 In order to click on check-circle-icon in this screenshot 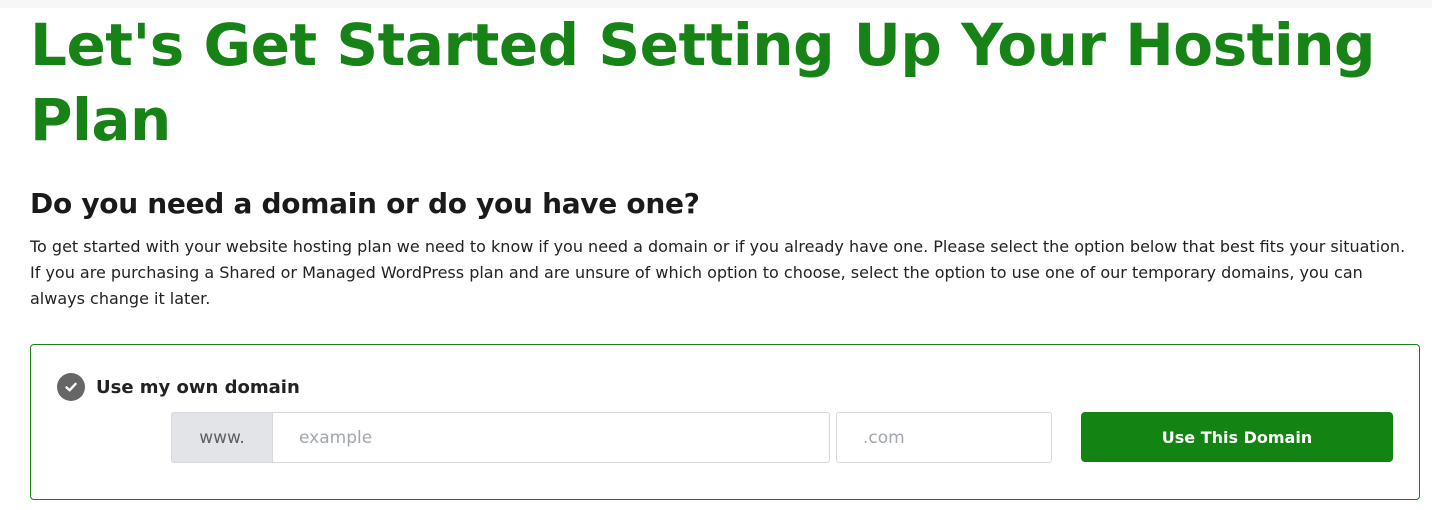, I will do `click(71, 387)`.